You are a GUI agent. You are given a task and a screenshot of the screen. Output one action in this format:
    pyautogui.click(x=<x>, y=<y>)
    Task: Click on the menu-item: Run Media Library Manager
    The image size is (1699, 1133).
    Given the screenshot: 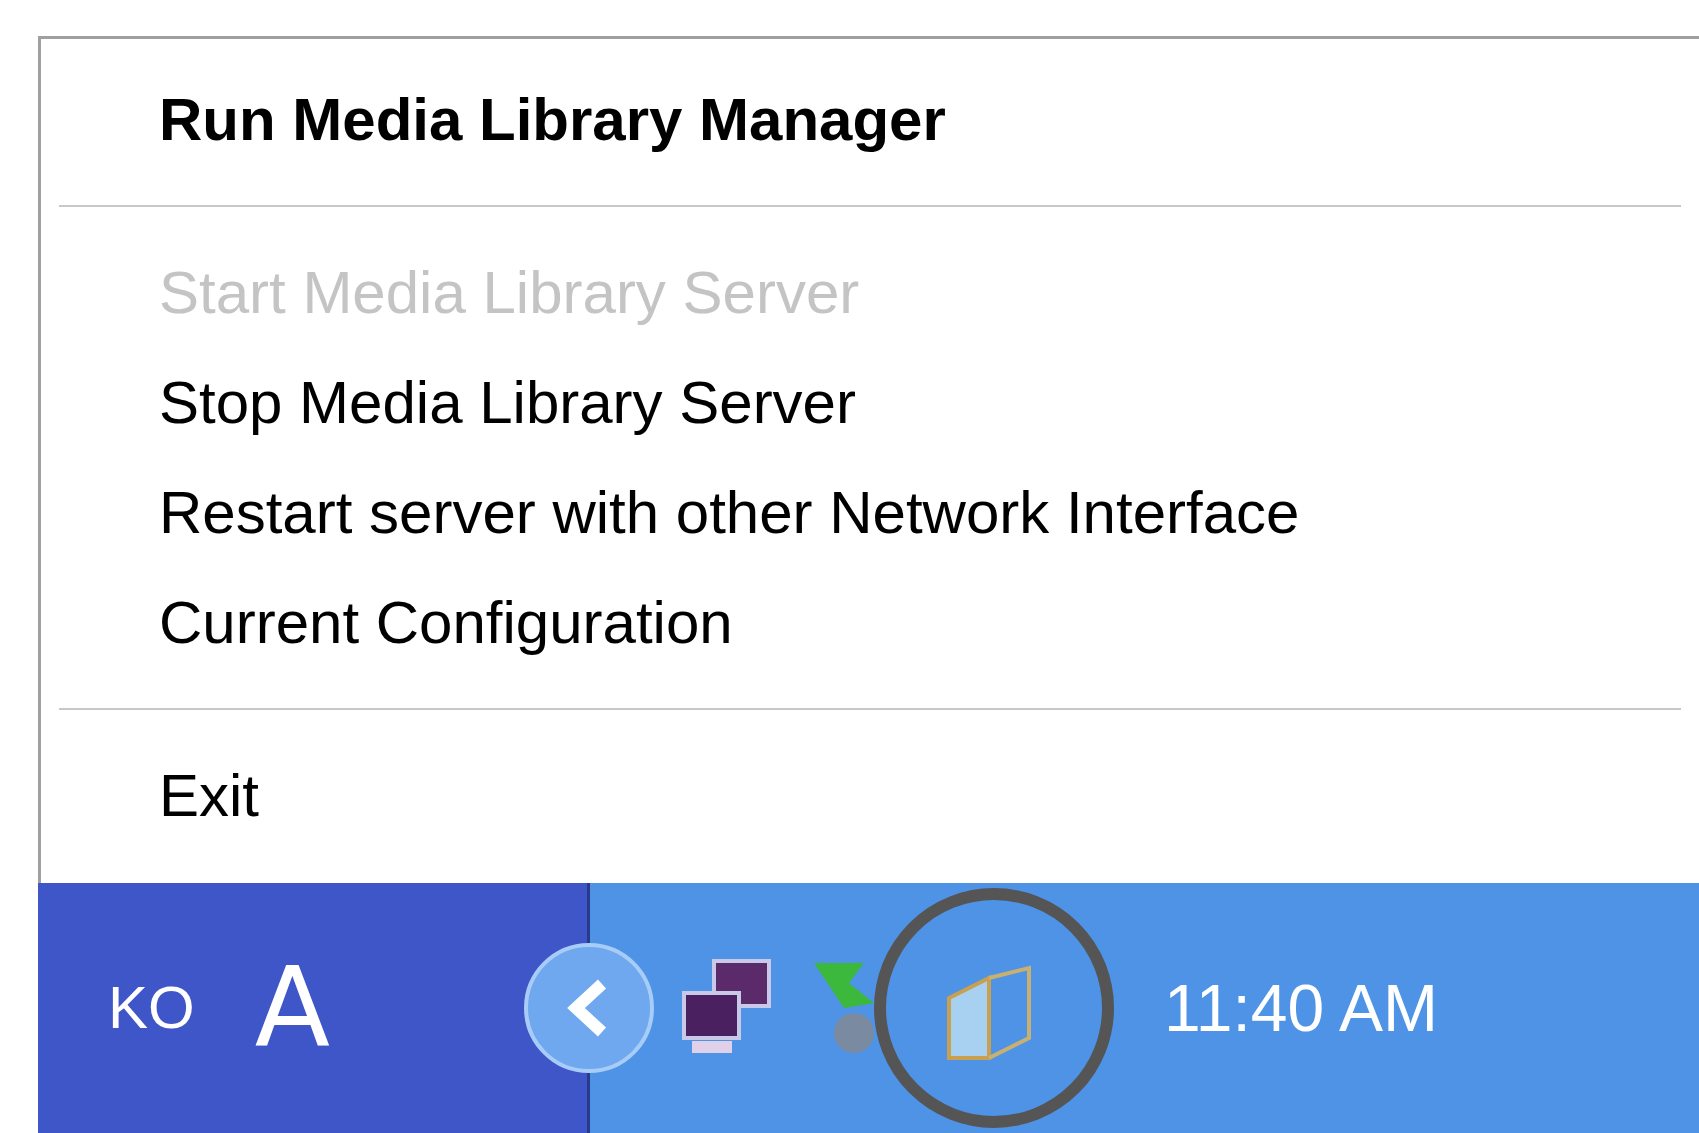 What is the action you would take?
    pyautogui.click(x=870, y=120)
    